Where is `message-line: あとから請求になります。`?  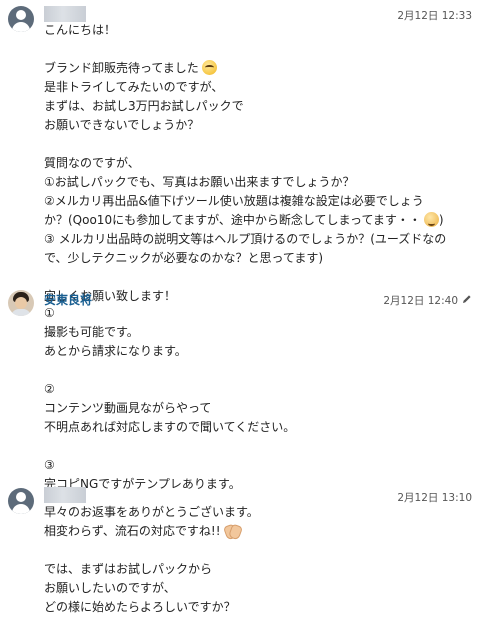
message-line: あとから請求になります。 is located at coordinates (115, 351).